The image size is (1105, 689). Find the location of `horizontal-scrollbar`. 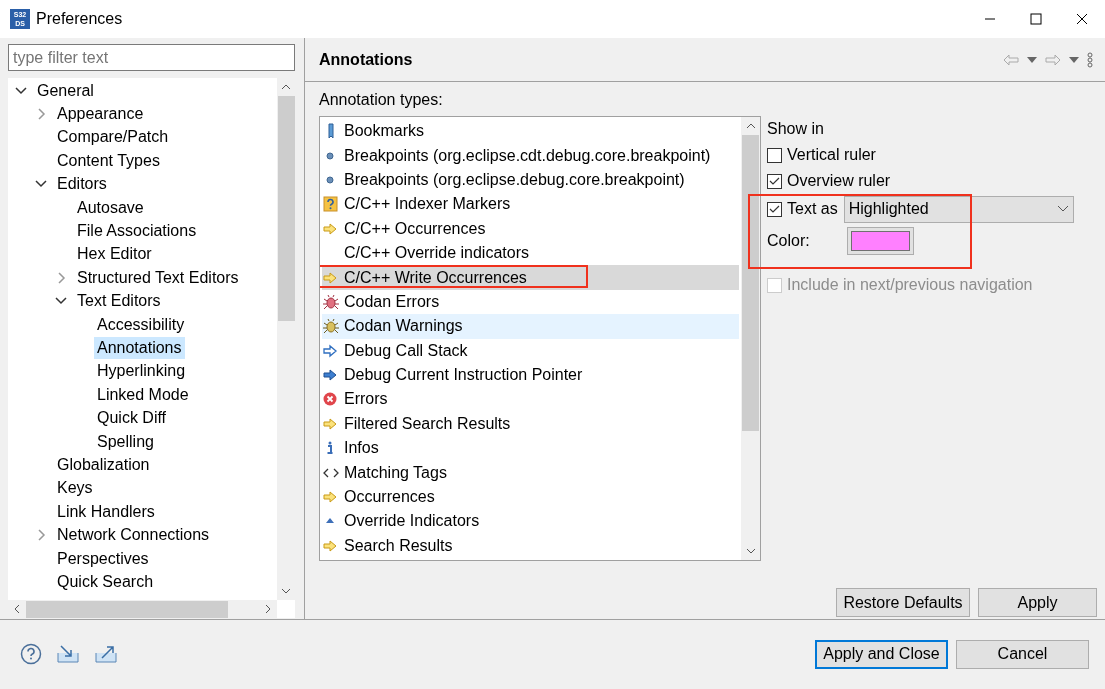

horizontal-scrollbar is located at coordinates (142, 609).